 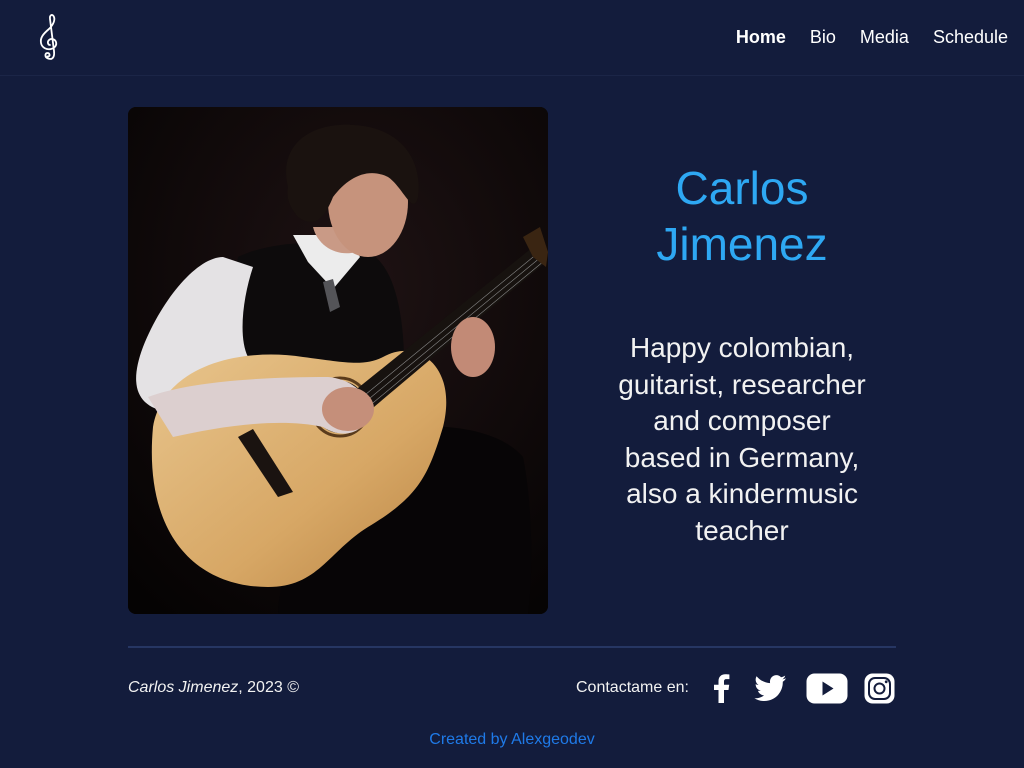 What do you see at coordinates (770, 688) in the screenshot?
I see `twitter-icon` at bounding box center [770, 688].